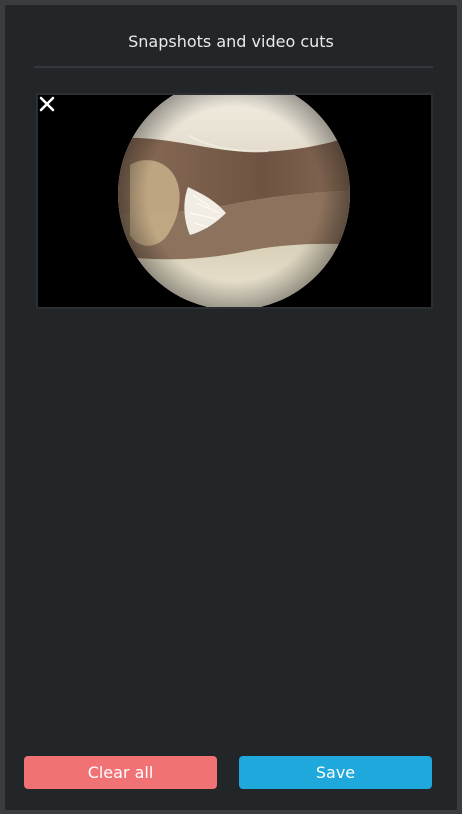 The width and height of the screenshot is (462, 814). Describe the element at coordinates (120, 772) in the screenshot. I see `clear-all-button: Clear all` at that location.